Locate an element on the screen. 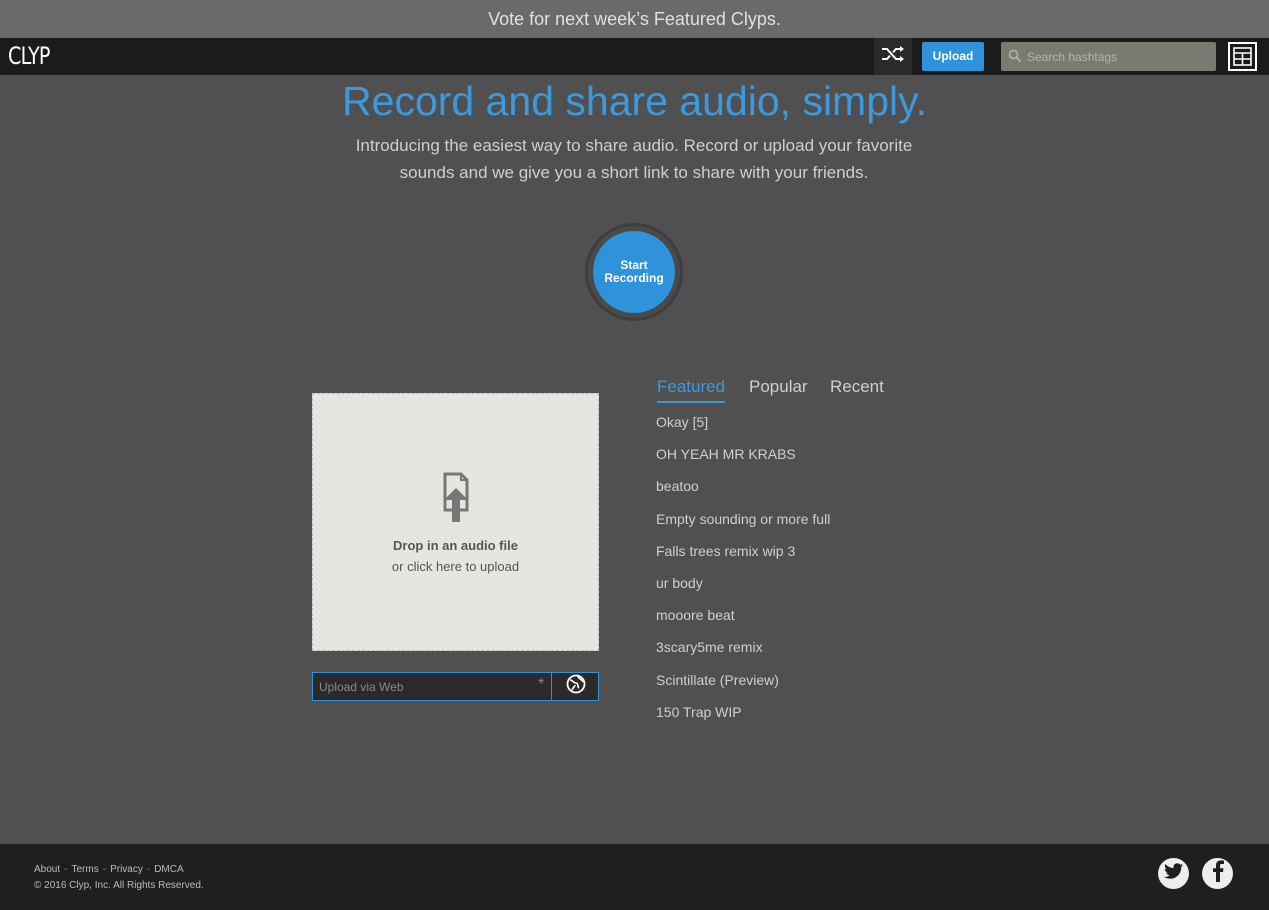 Image resolution: width=1269 pixels, height=910 pixels. featured-vote-banner: Vote for next week’s Featured Clyps. is located at coordinates (634, 19).